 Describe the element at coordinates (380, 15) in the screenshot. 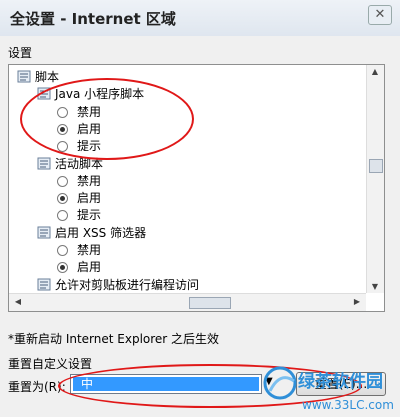

I see `close-button: ✕` at that location.